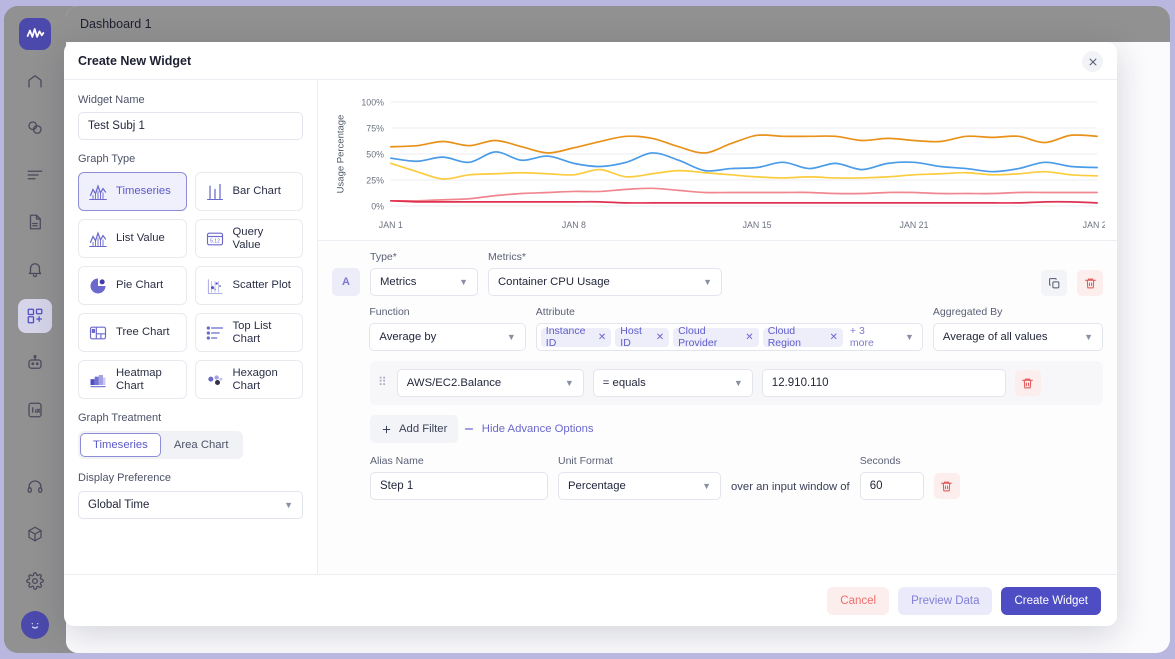 The image size is (1175, 659). What do you see at coordinates (35, 128) in the screenshot?
I see `sidebar-item-integrations` at bounding box center [35, 128].